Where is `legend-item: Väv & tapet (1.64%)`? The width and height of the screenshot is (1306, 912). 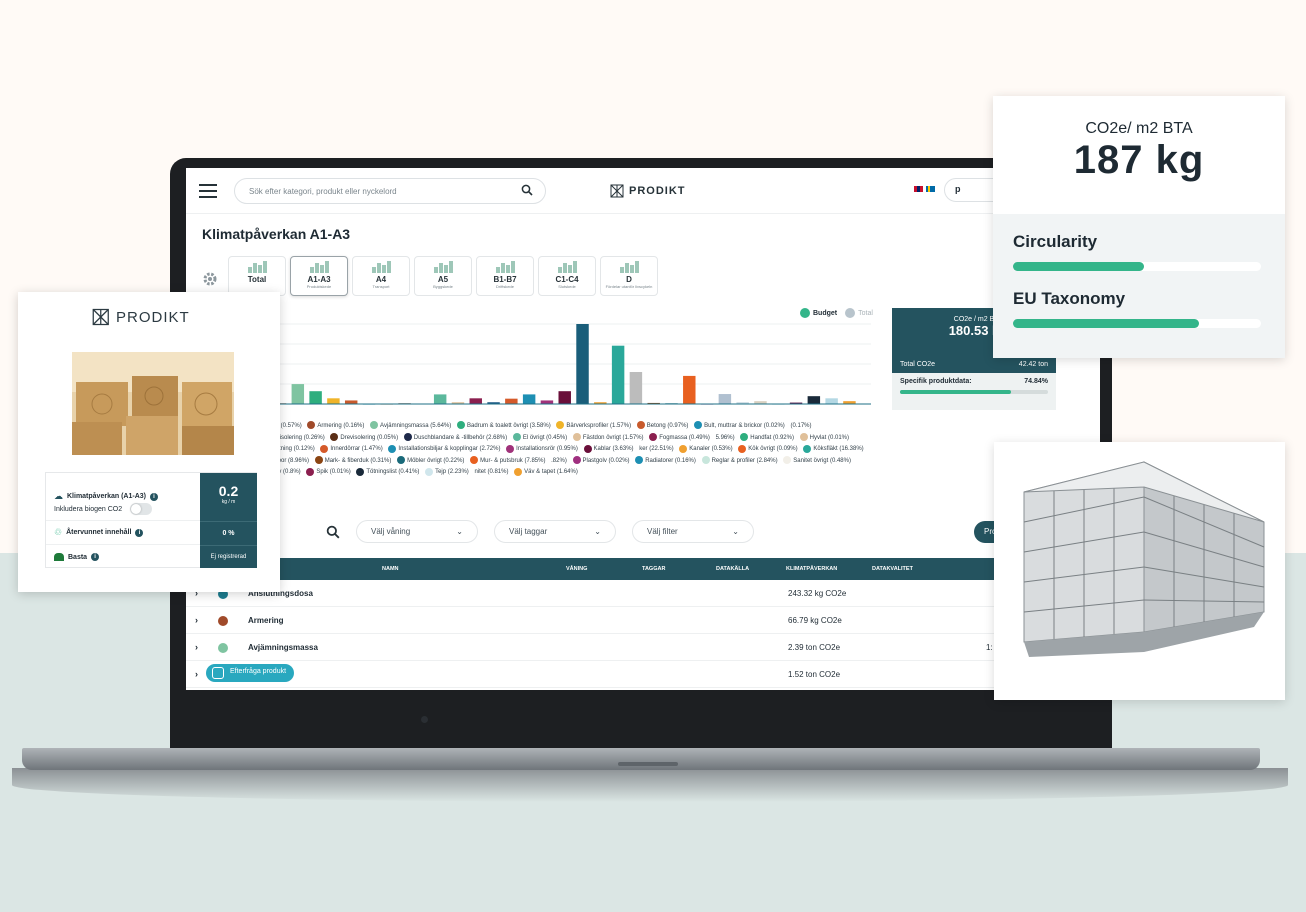 legend-item: Väv & tapet (1.64%) is located at coordinates (546, 471).